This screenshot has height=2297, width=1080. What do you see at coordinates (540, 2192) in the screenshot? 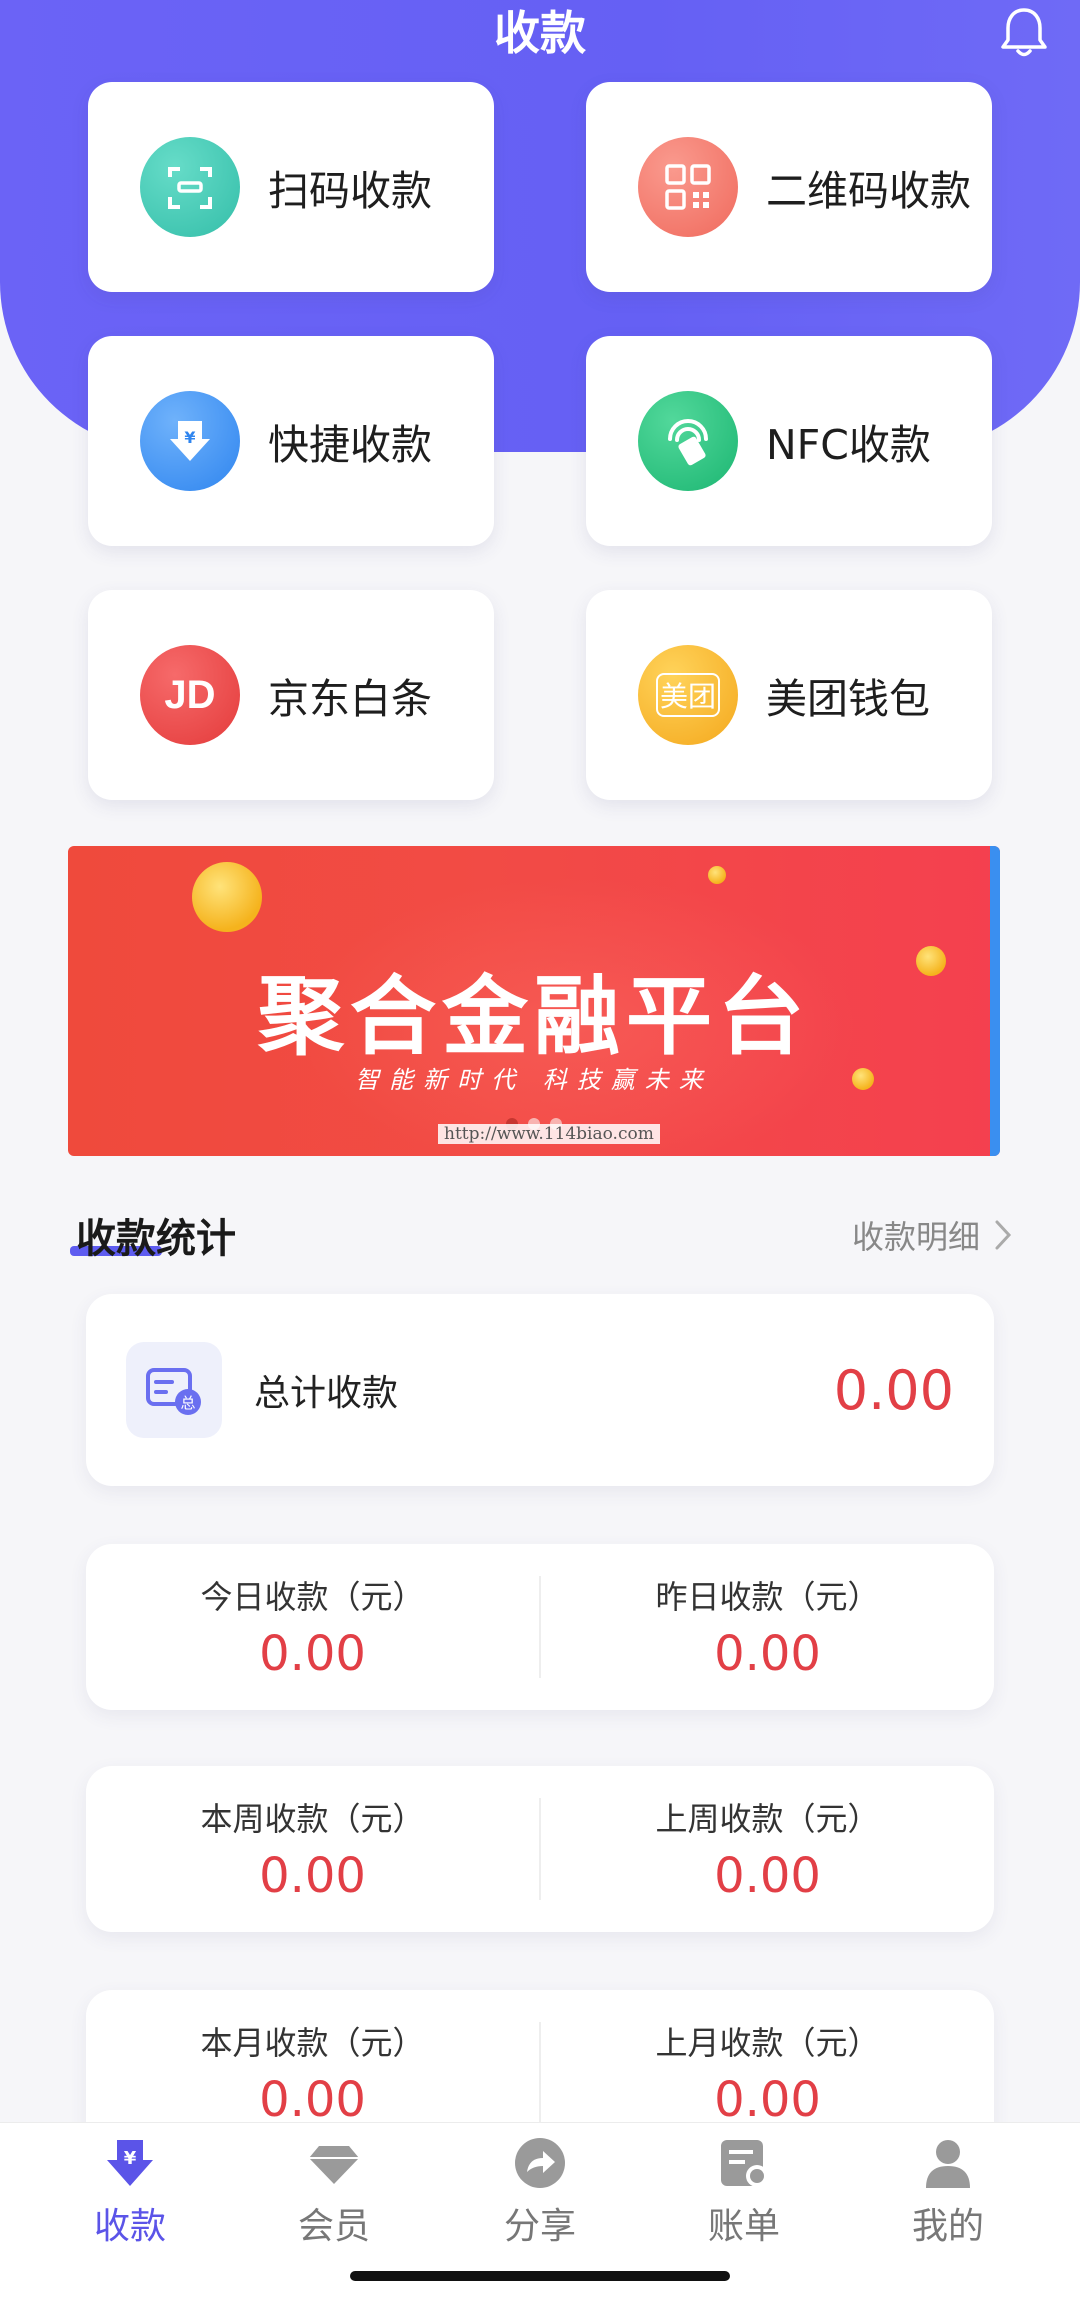
I see `tab-share: 分享` at bounding box center [540, 2192].